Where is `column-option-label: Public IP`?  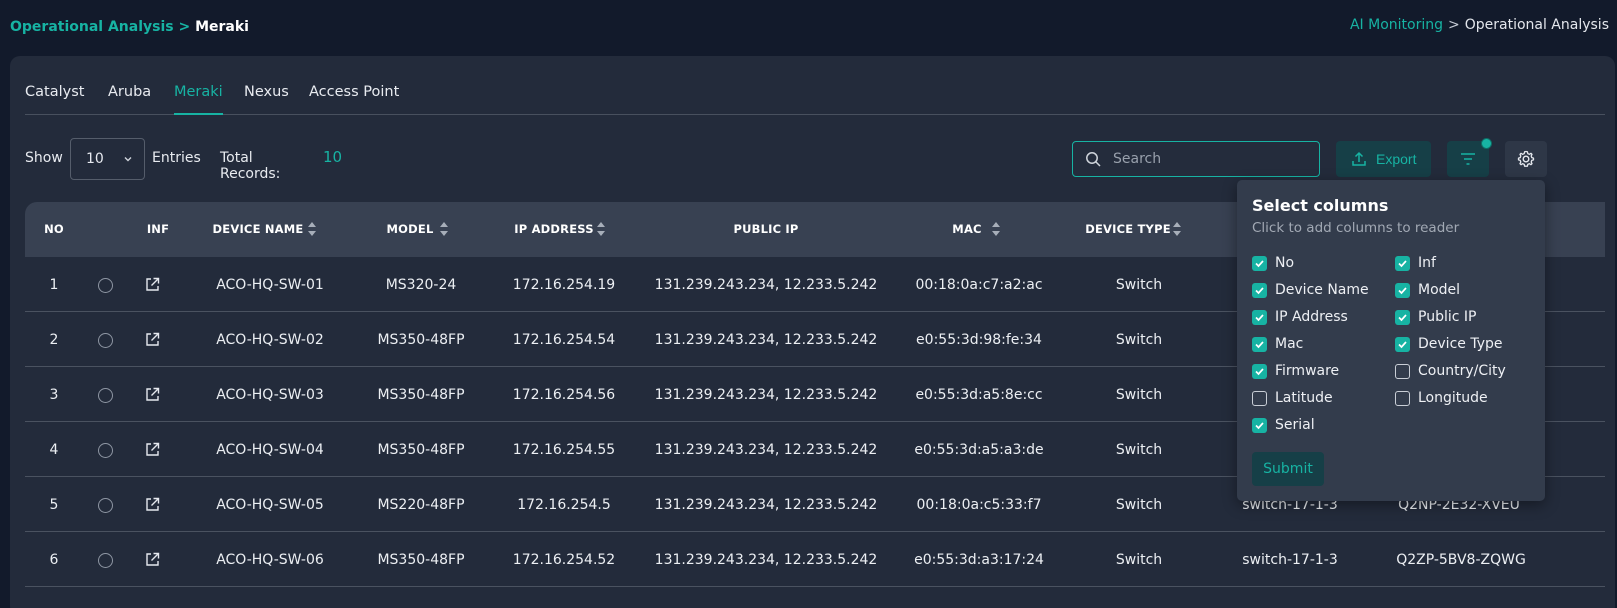
column-option-label: Public IP is located at coordinates (1447, 317).